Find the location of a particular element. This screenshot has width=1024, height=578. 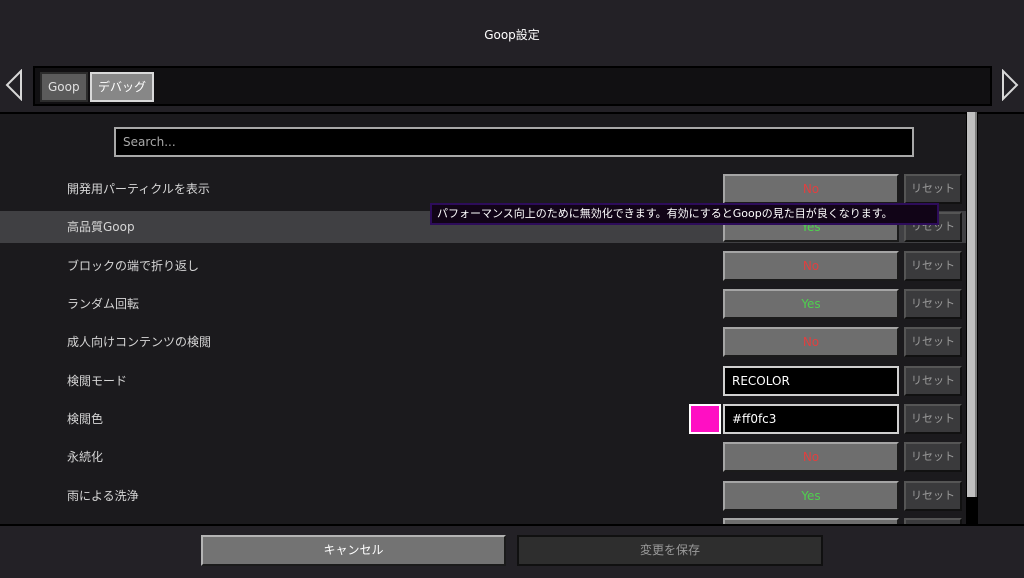

previous-category-button is located at coordinates (14, 85).